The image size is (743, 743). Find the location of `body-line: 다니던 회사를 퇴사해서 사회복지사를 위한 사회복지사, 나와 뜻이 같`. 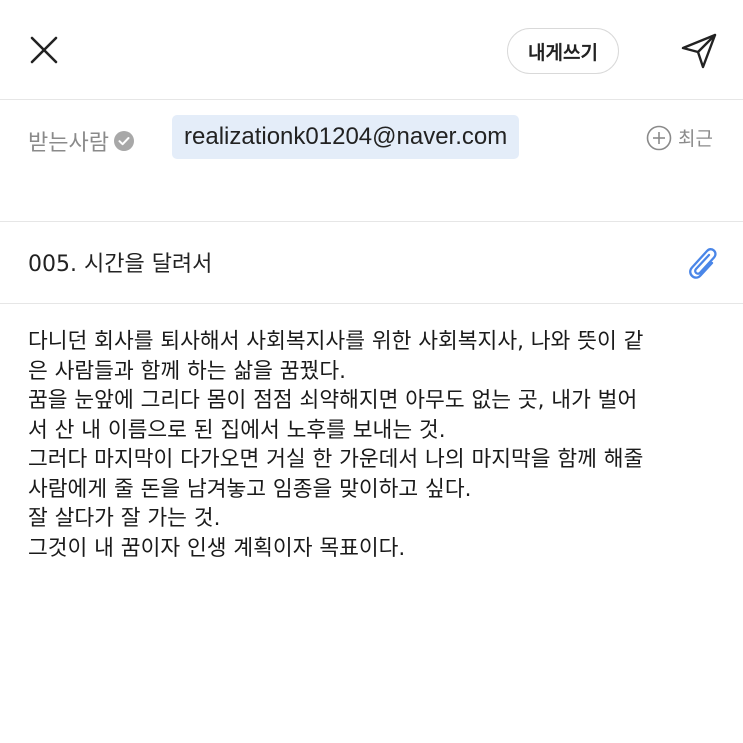

body-line: 다니던 회사를 퇴사해서 사회복지사를 위한 사회복지사, 나와 뜻이 같 is located at coordinates (336, 341).